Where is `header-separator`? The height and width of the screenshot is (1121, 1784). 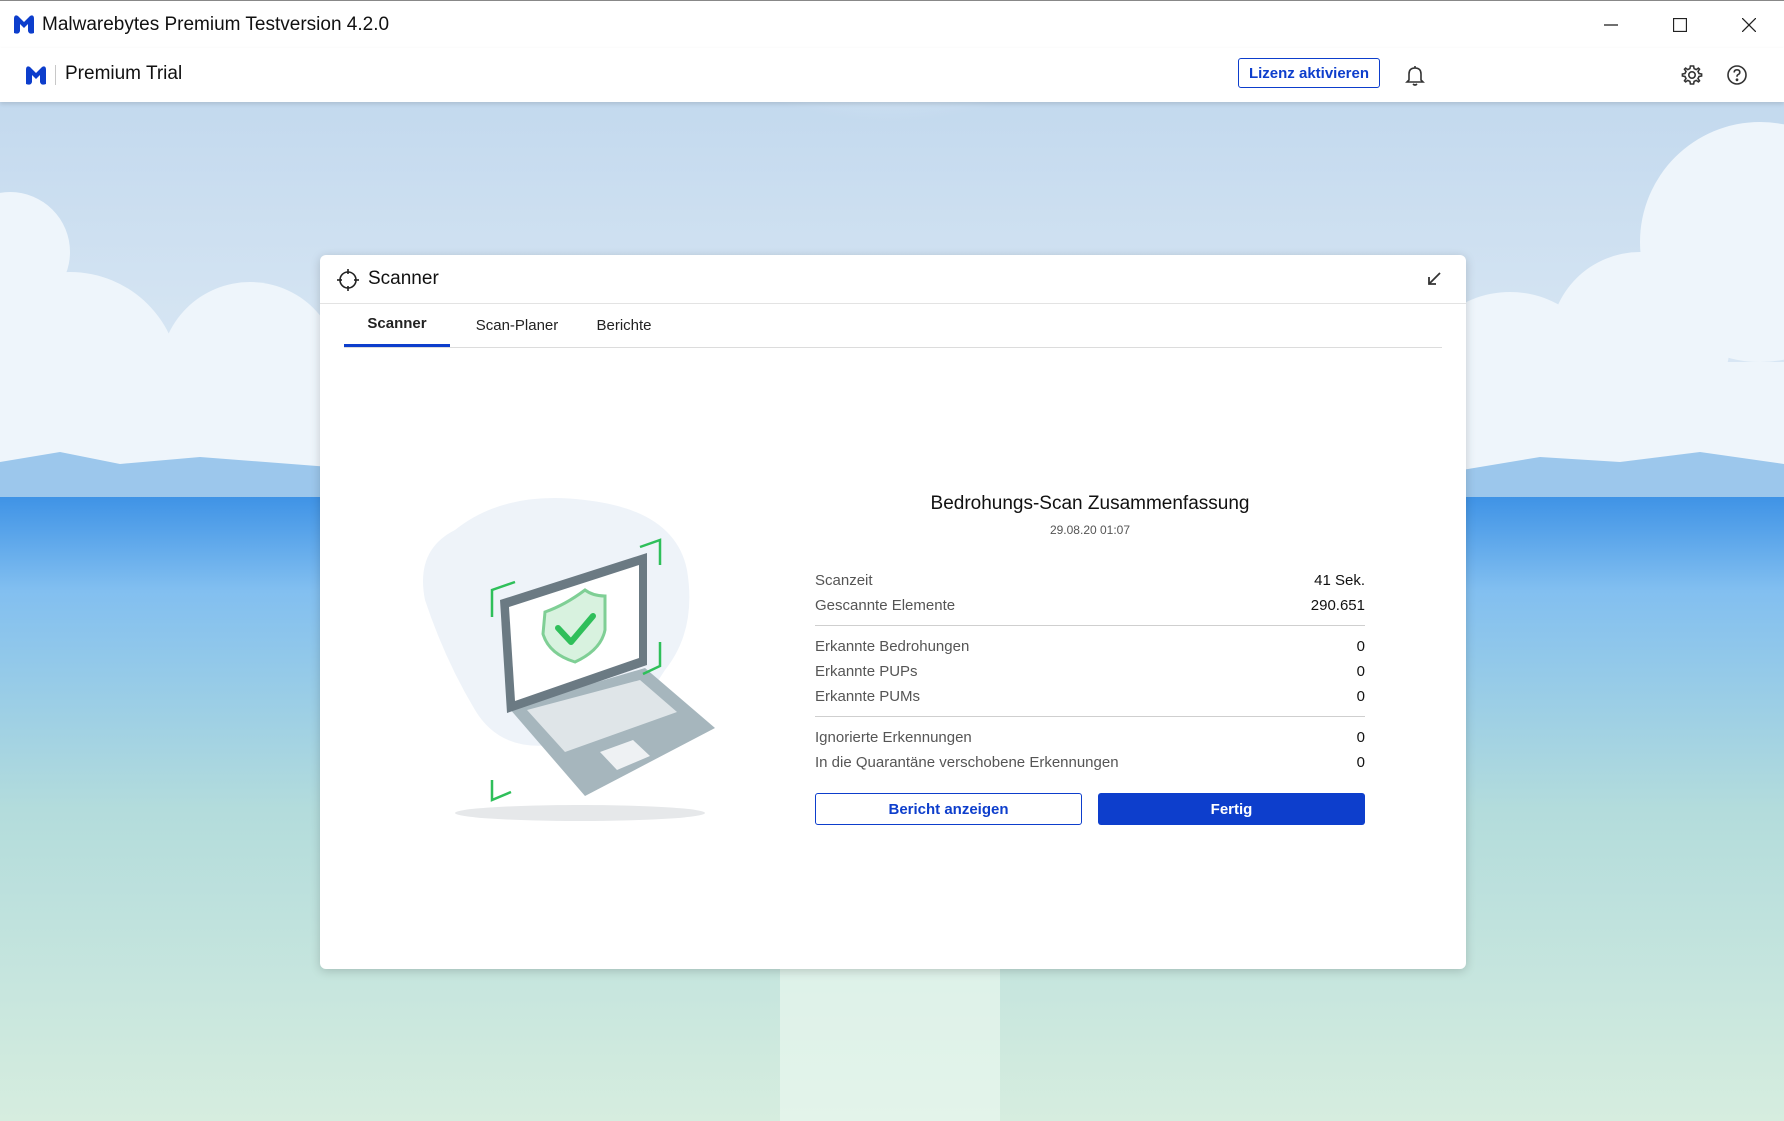 header-separator is located at coordinates (55, 75).